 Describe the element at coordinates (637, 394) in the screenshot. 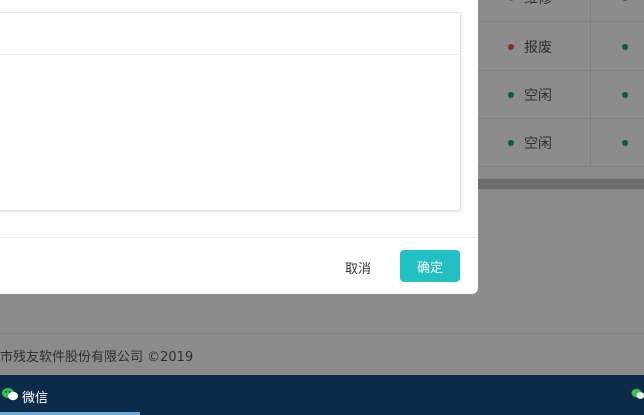

I see `wechat-tray-icon` at that location.